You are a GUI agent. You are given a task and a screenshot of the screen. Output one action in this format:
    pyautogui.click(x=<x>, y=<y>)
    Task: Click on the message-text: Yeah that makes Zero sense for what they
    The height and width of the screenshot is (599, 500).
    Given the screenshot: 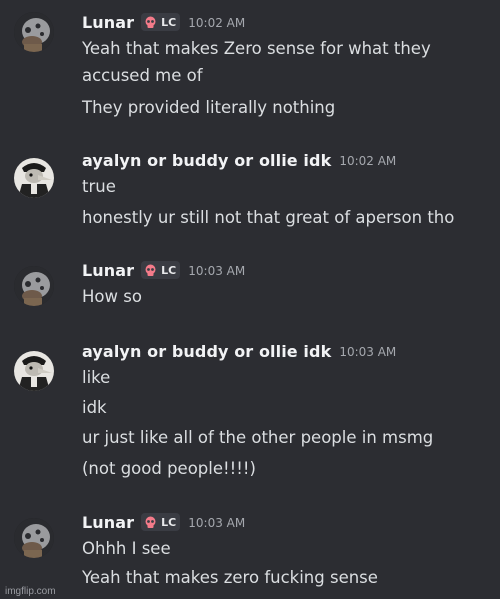 What is the action you would take?
    pyautogui.click(x=256, y=48)
    